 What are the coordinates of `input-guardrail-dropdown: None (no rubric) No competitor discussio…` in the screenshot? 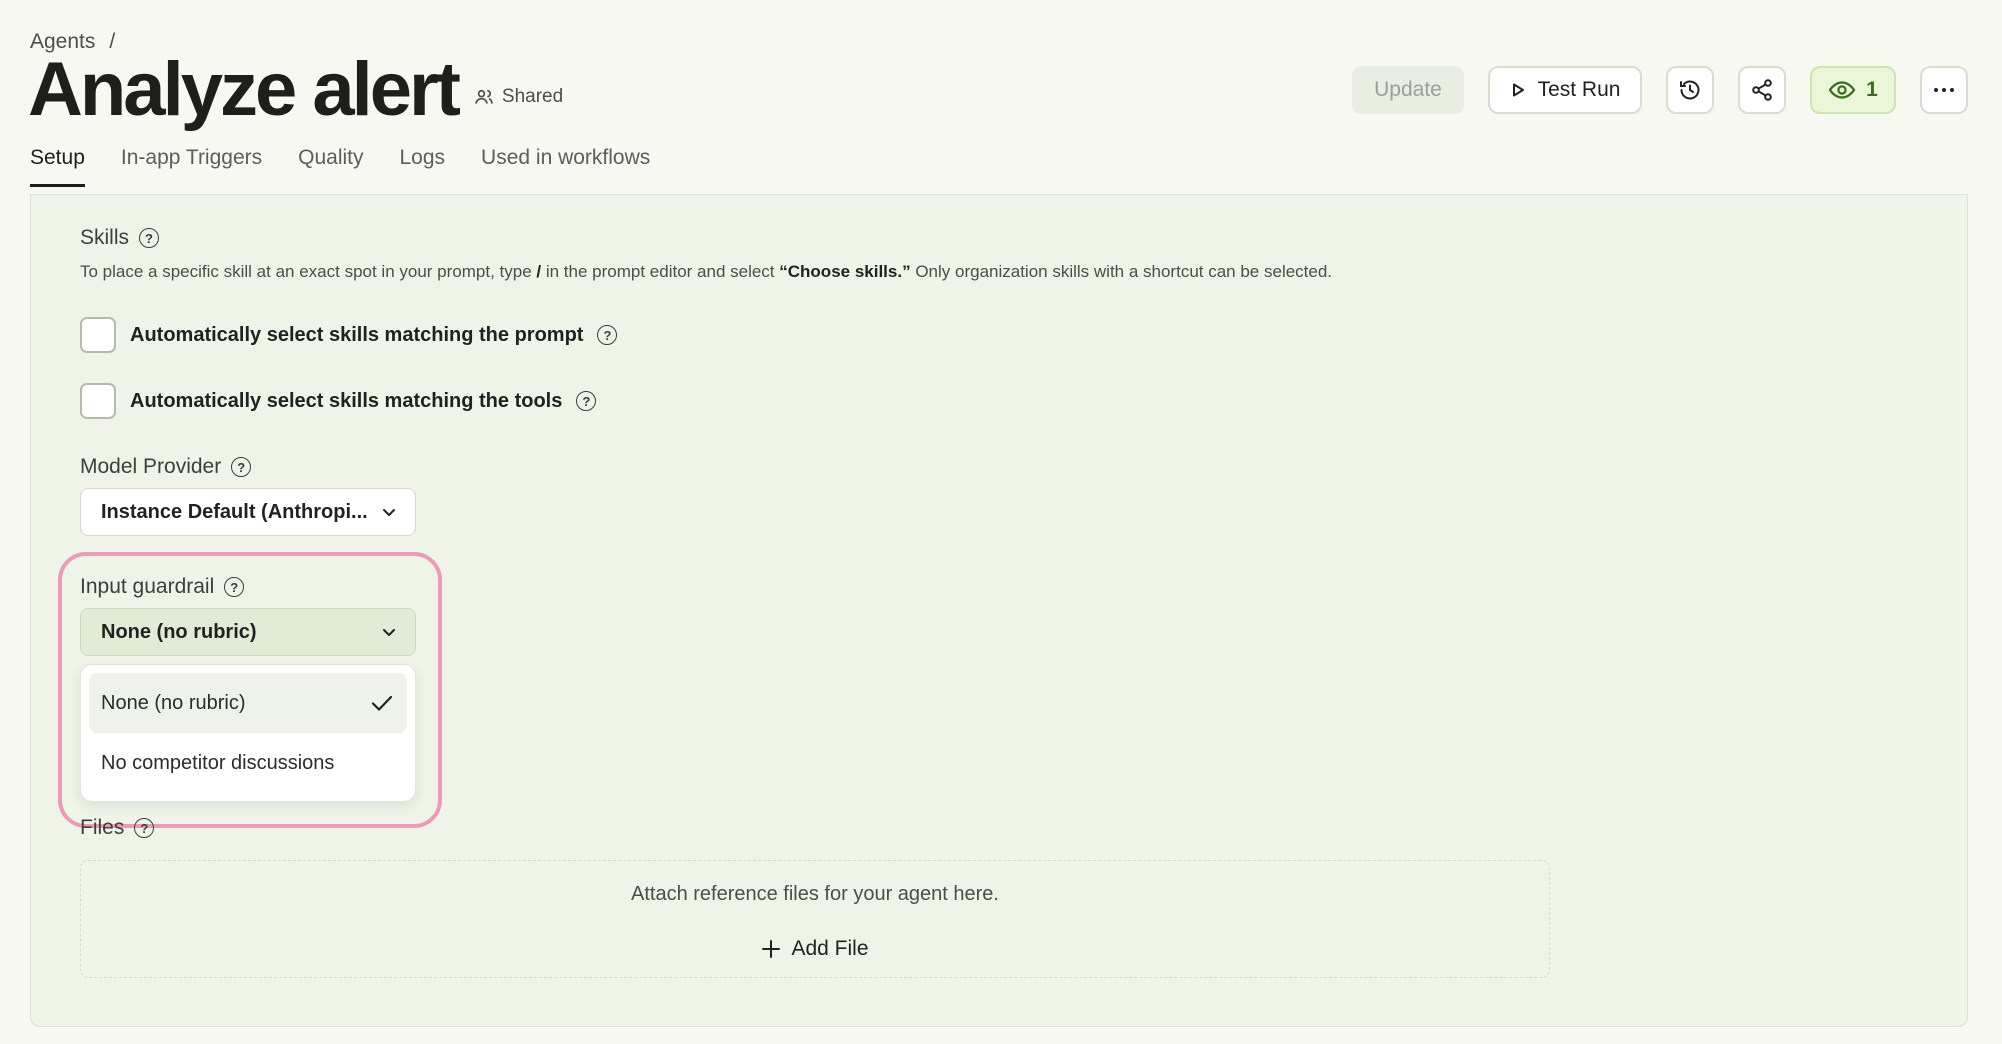 It's located at (248, 733).